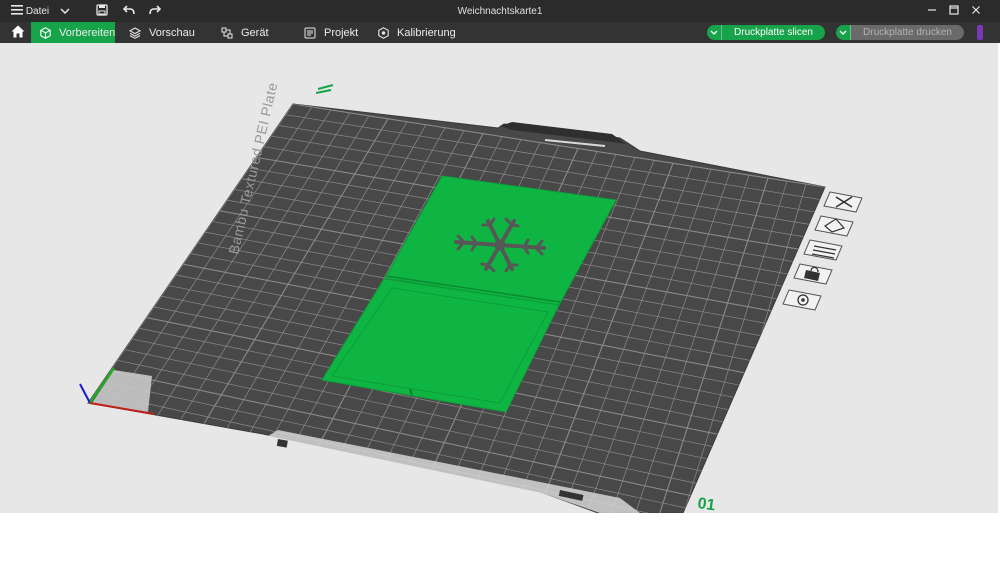  Describe the element at coordinates (843, 202) in the screenshot. I see `plate-tool-delete` at that location.